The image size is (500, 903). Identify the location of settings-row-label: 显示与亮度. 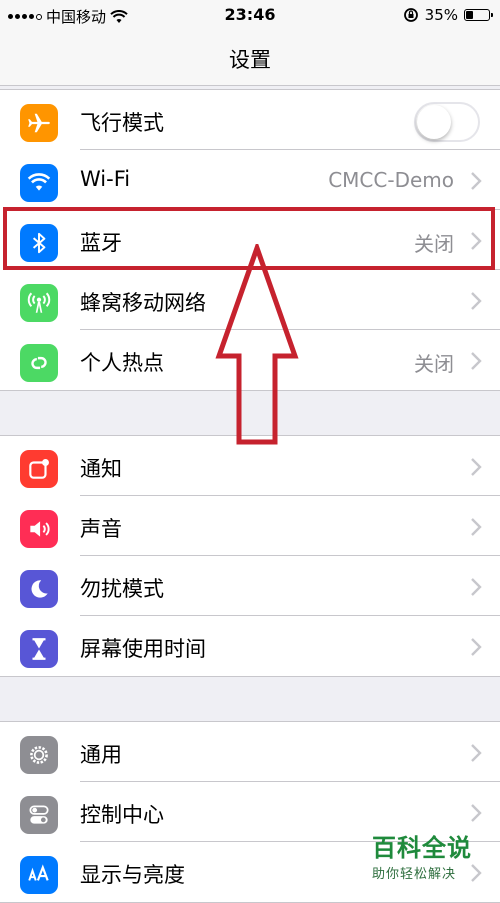
(132, 875).